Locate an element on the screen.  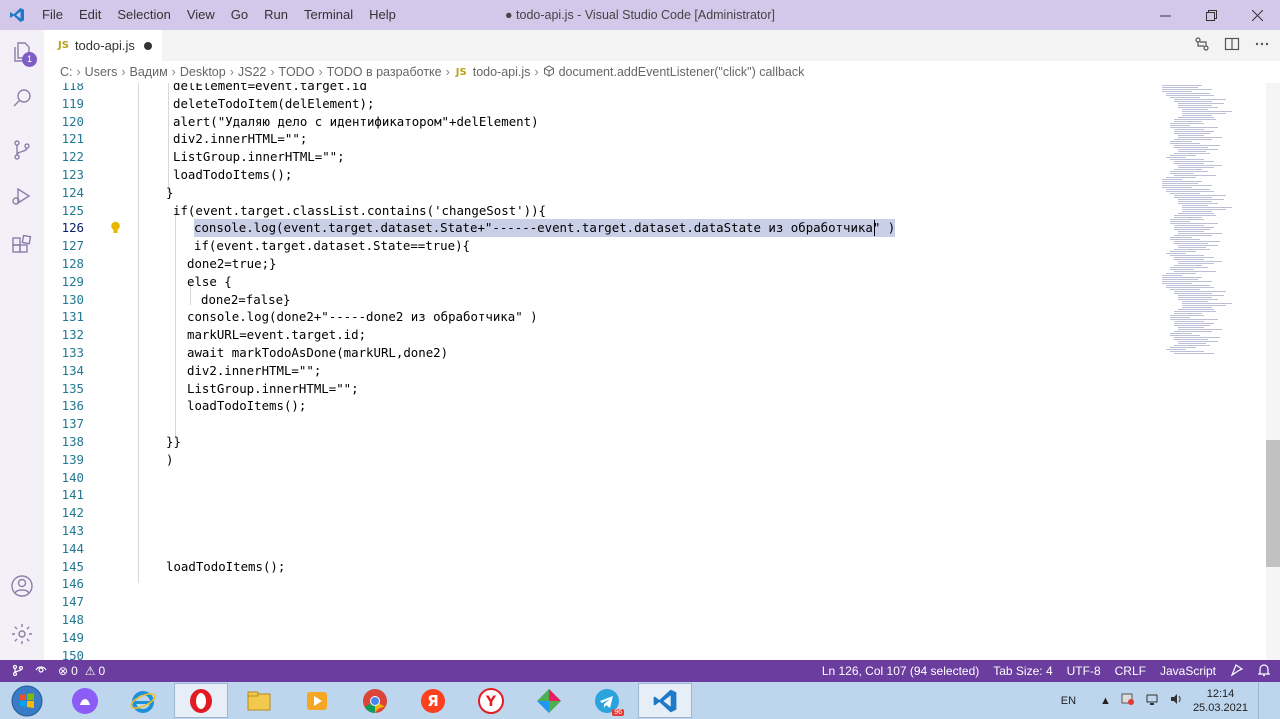
breadcrumb-item: C: is located at coordinates (66, 72).